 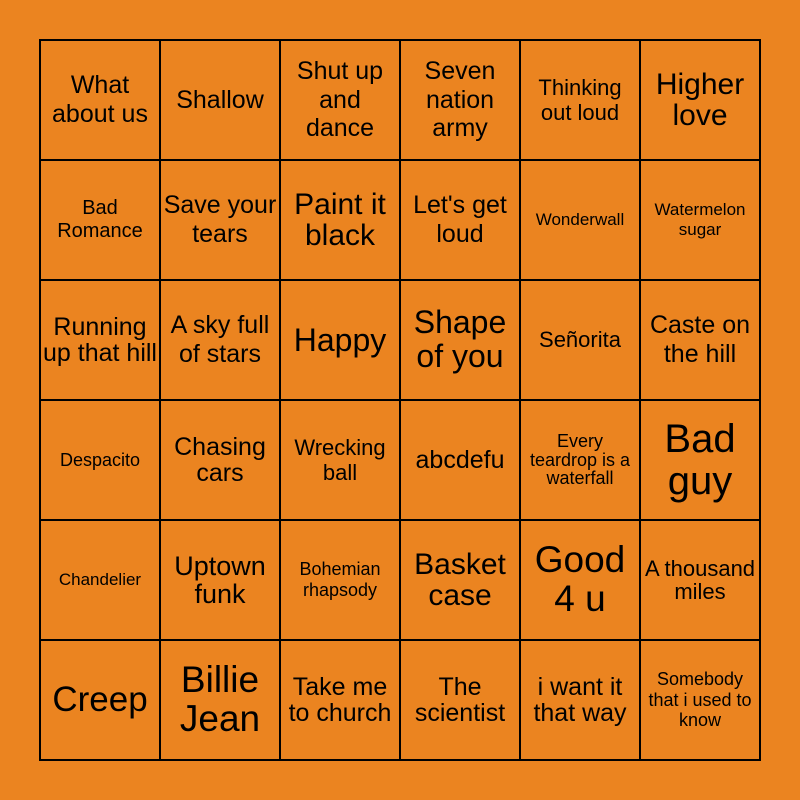 I want to click on bingo-cell: Despacito, so click(x=100, y=460).